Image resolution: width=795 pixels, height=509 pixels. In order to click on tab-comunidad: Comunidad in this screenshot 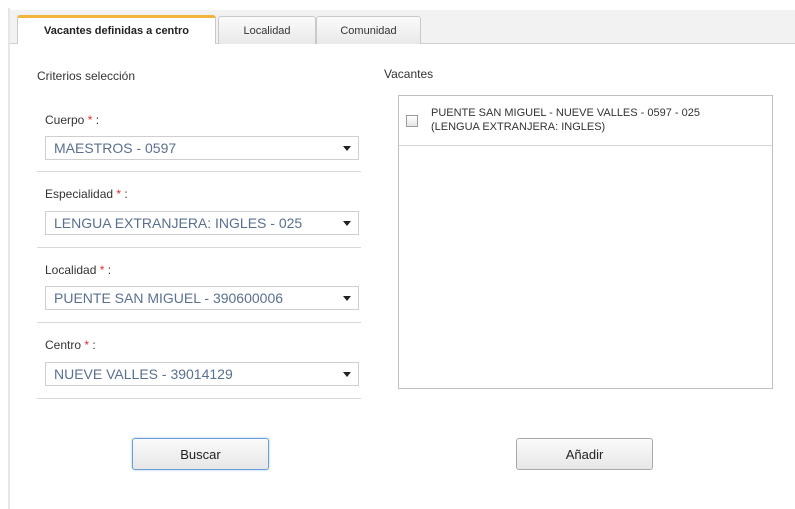, I will do `click(368, 30)`.